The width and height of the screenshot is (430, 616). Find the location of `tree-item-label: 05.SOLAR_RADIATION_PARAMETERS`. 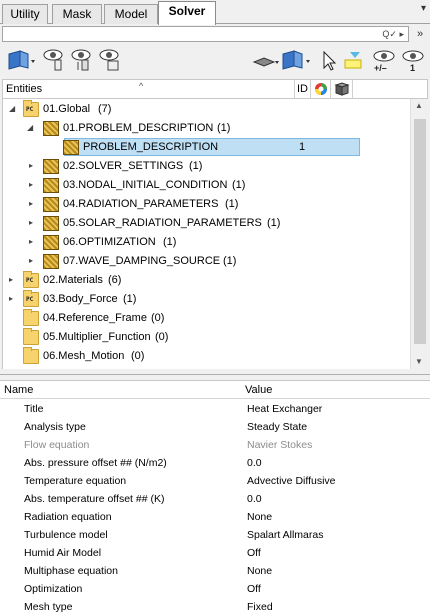

tree-item-label: 05.SOLAR_RADIATION_PARAMETERS is located at coordinates (162, 223).